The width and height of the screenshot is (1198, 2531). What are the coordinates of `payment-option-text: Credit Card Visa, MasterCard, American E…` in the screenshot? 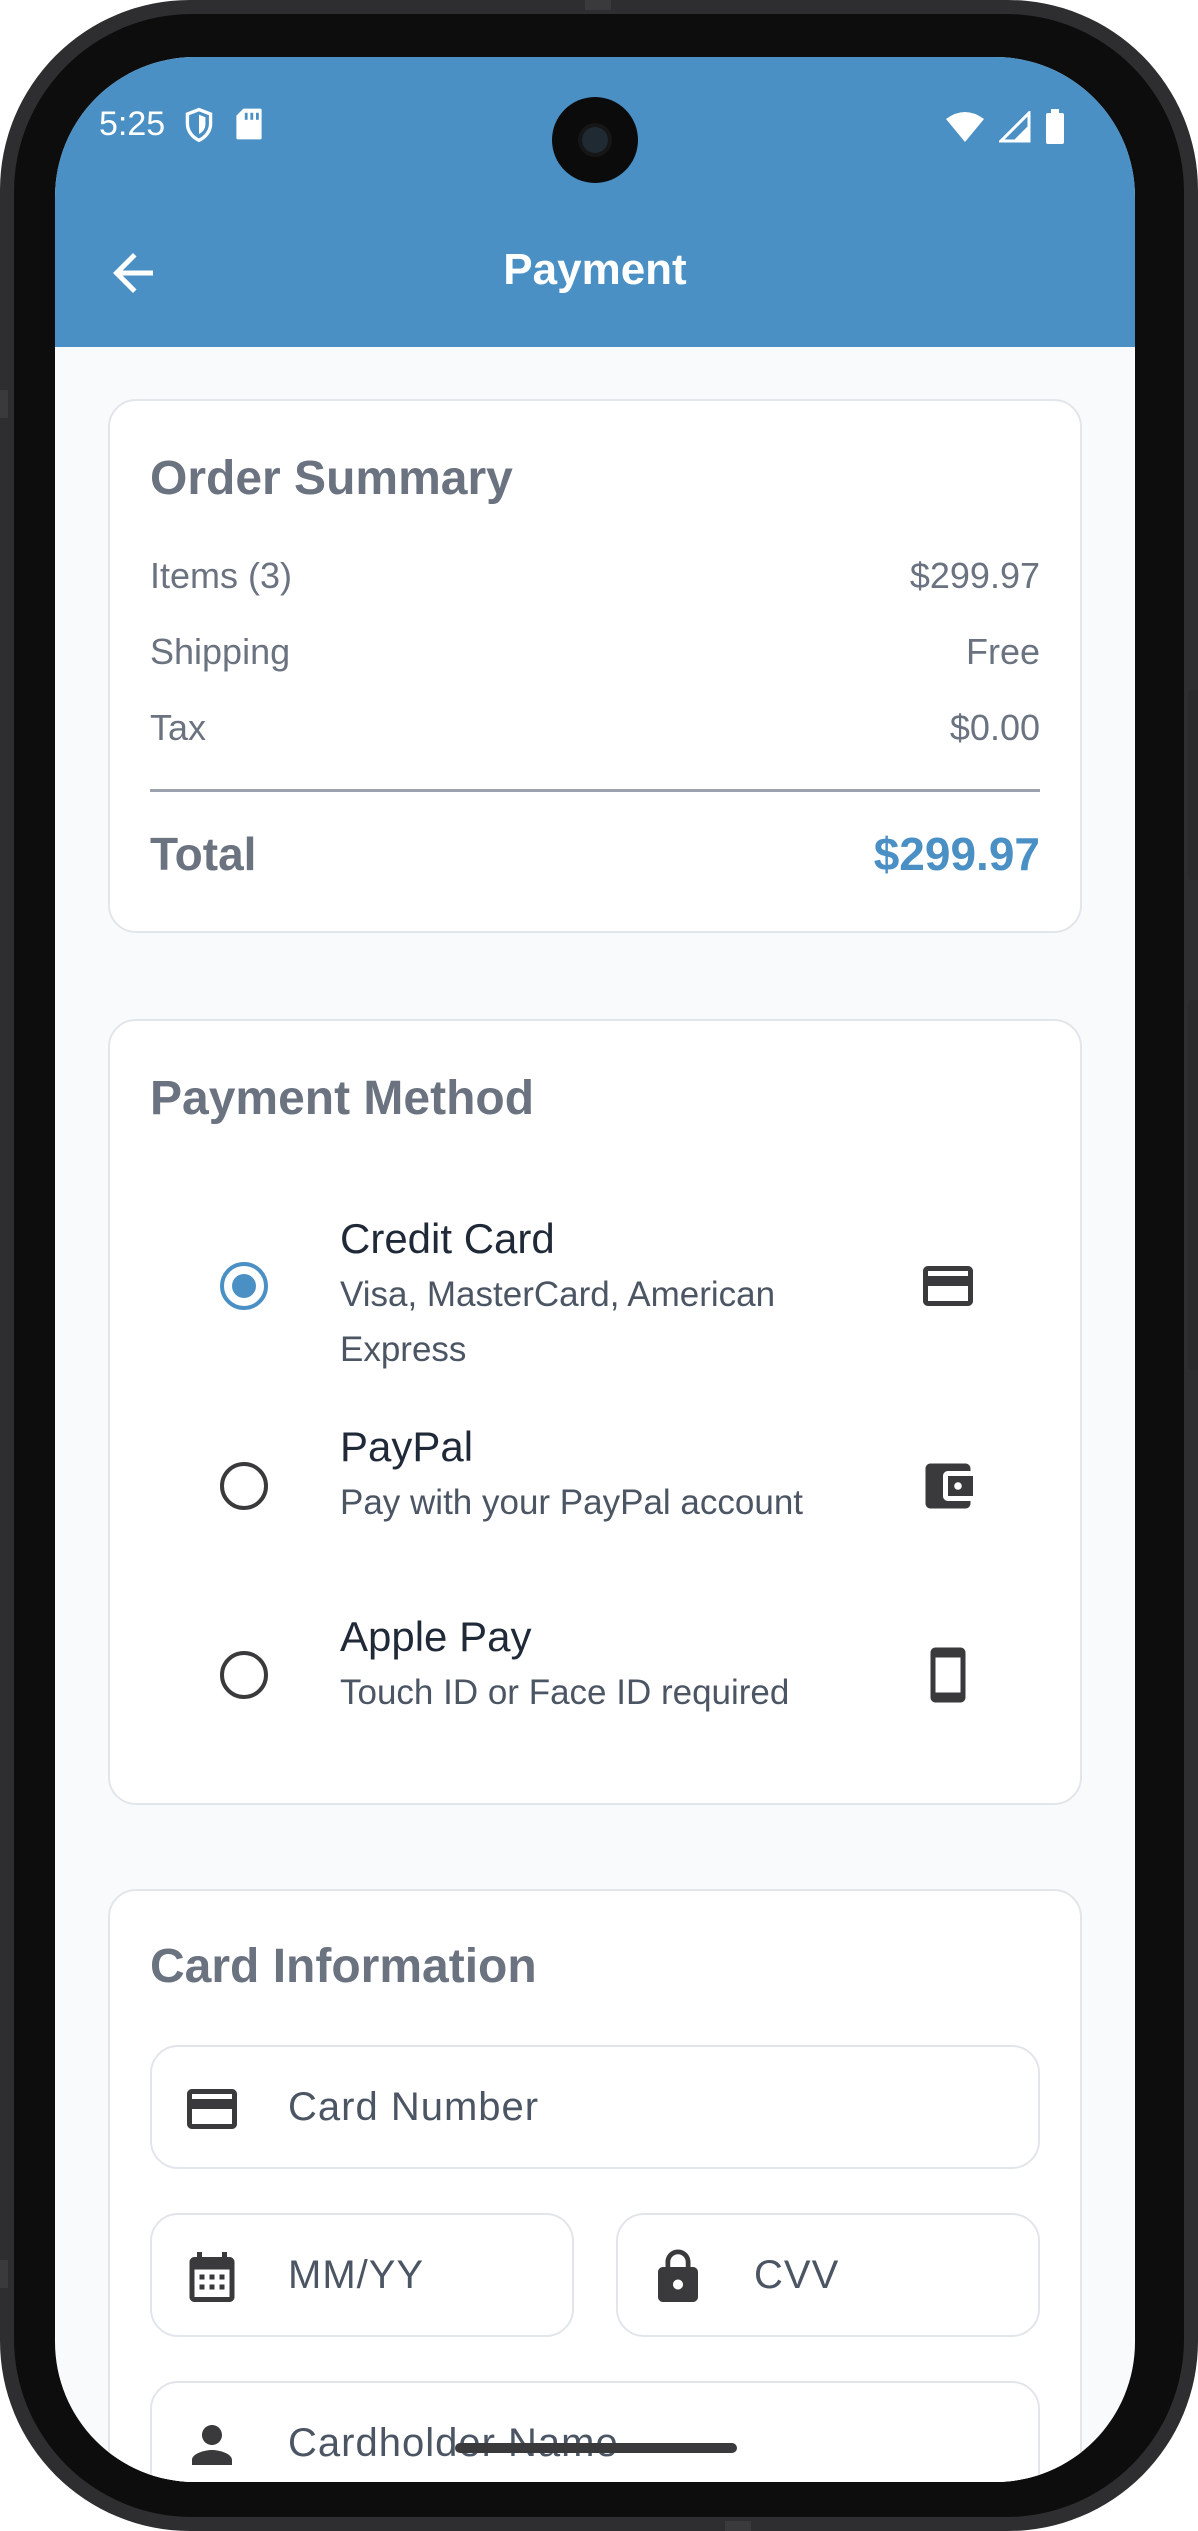 It's located at (620, 1294).